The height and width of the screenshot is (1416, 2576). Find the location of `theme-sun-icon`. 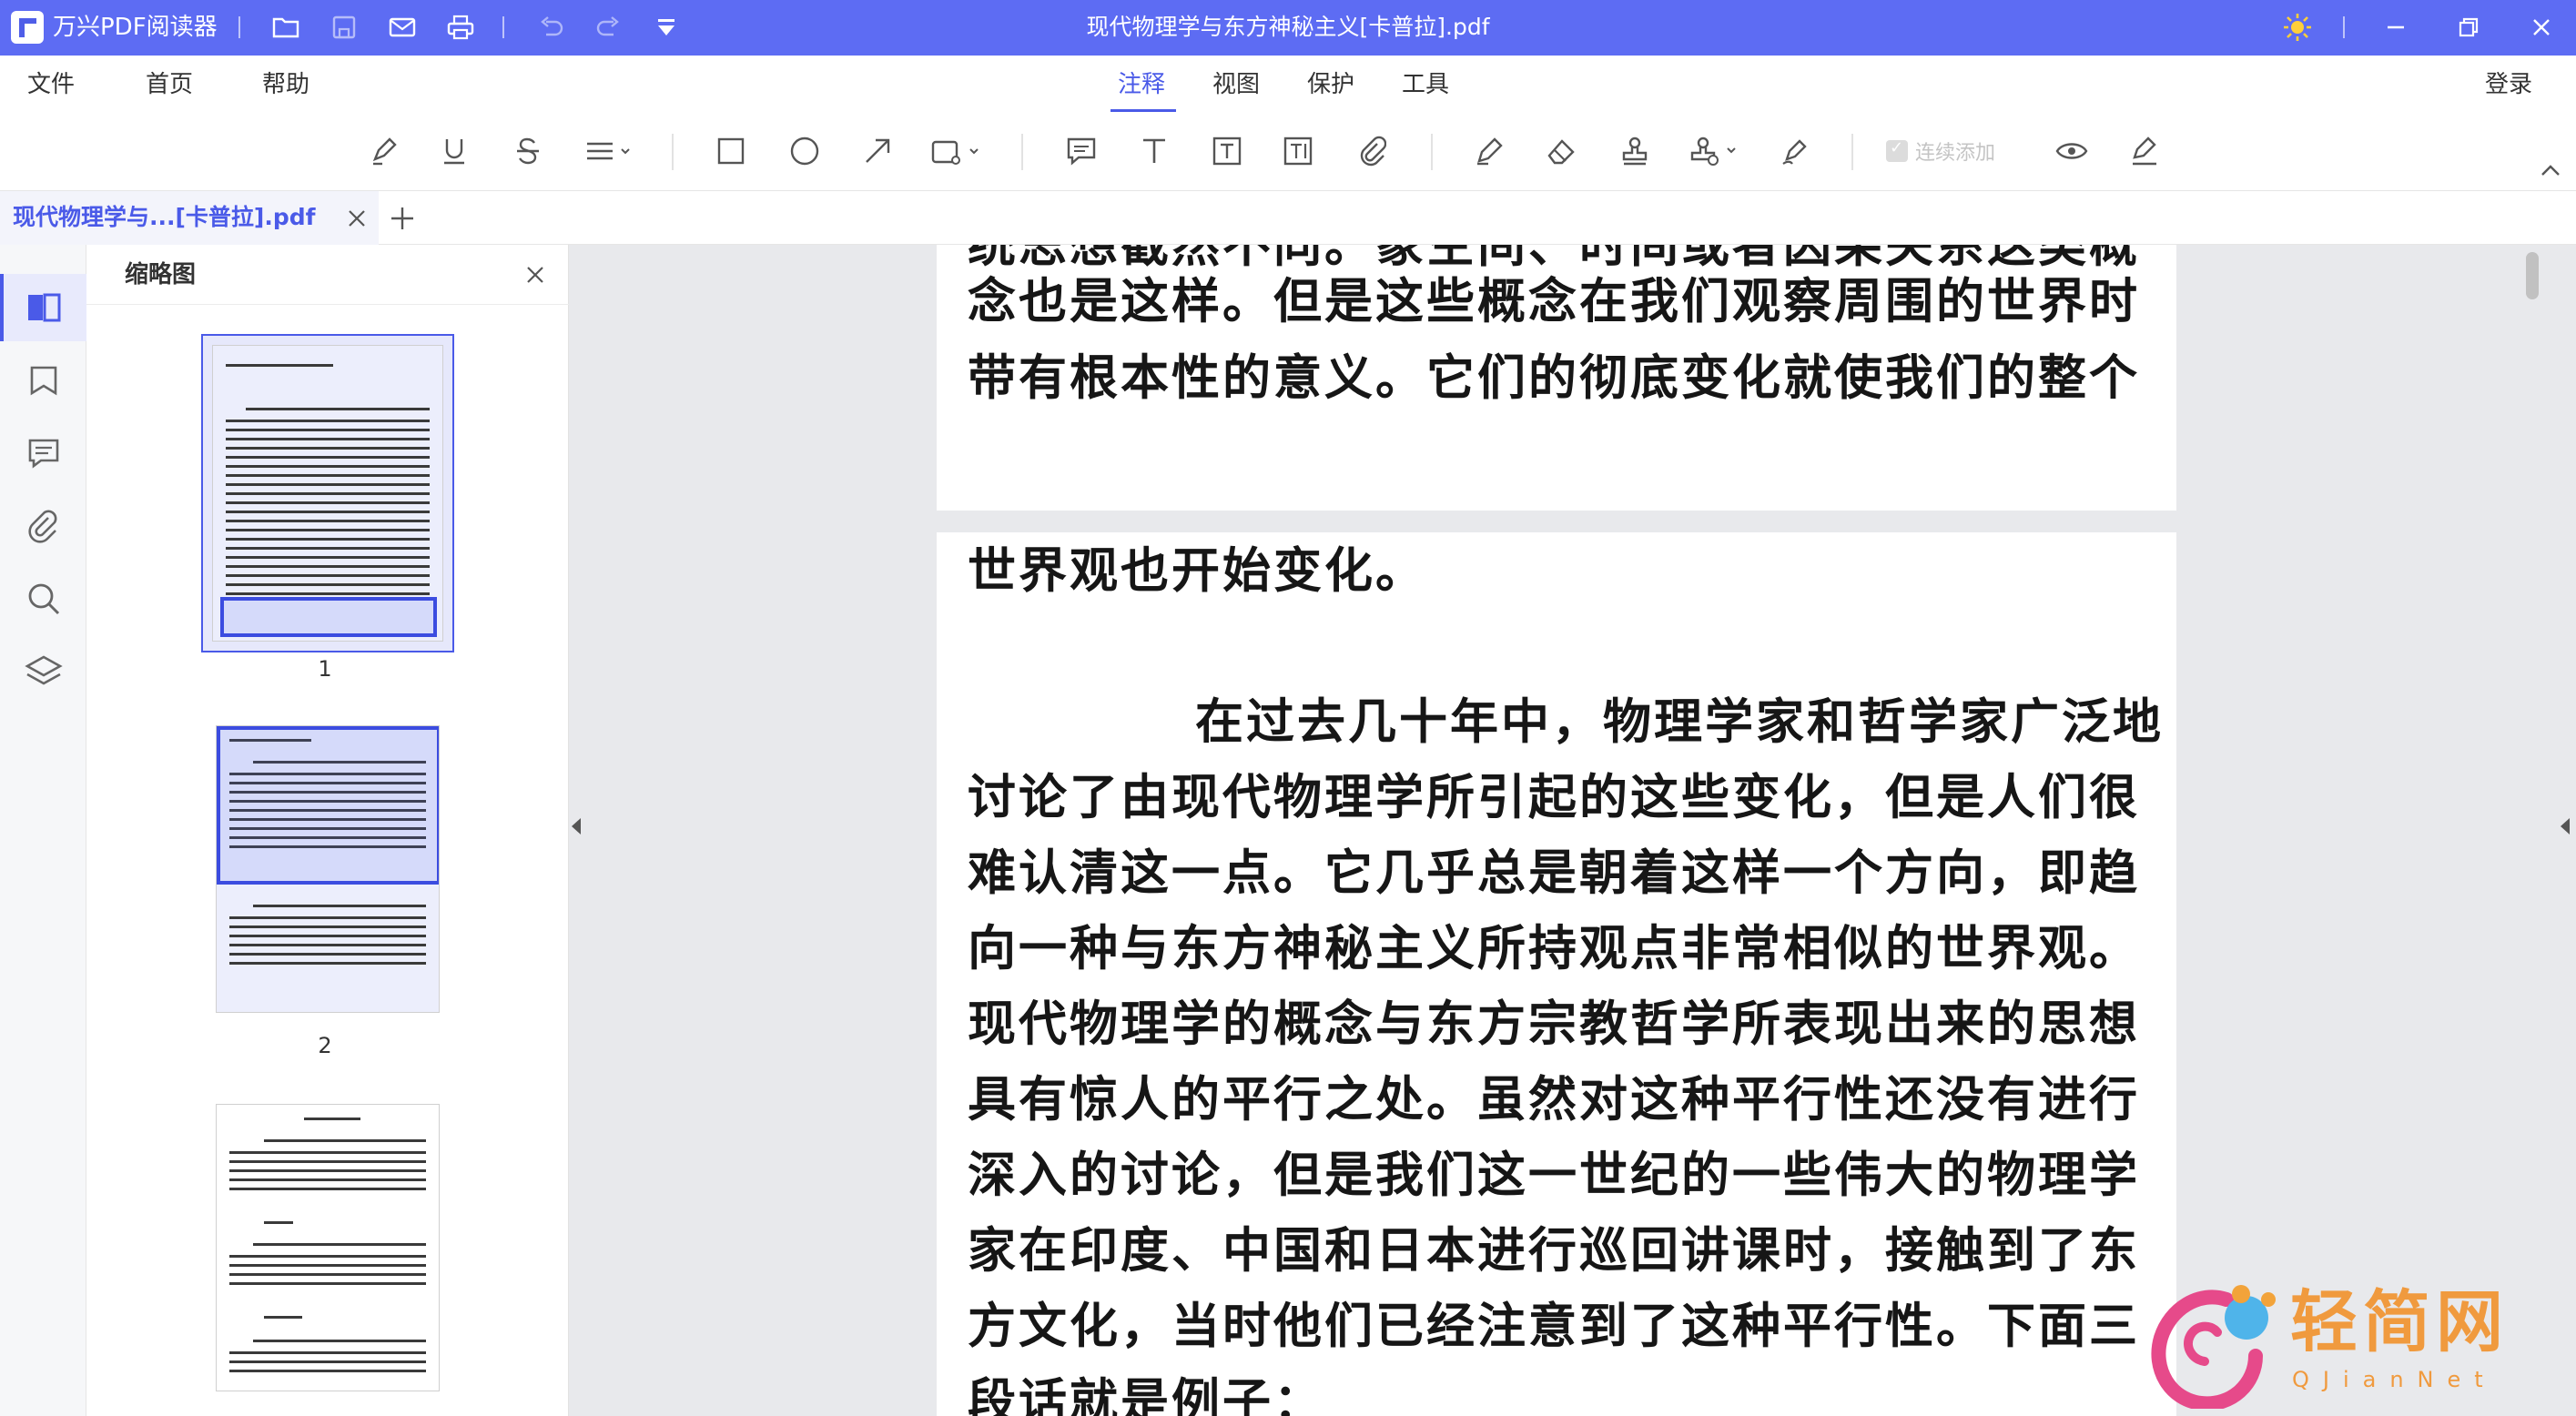

theme-sun-icon is located at coordinates (2297, 28).